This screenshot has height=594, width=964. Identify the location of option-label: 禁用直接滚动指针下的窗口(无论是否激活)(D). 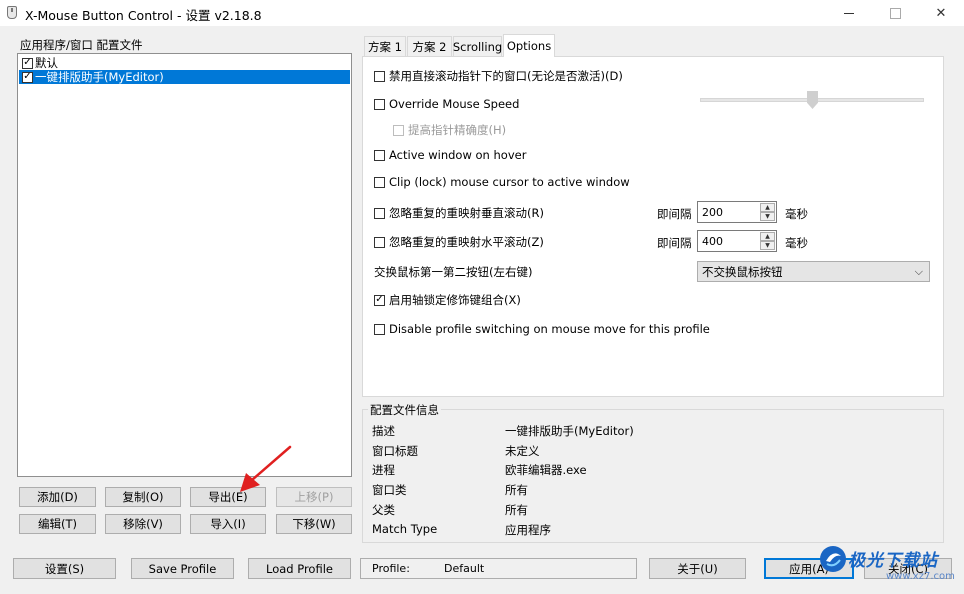
(506, 76).